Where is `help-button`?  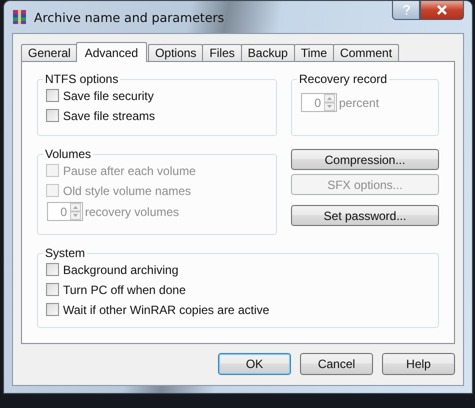 help-button is located at coordinates (406, 10).